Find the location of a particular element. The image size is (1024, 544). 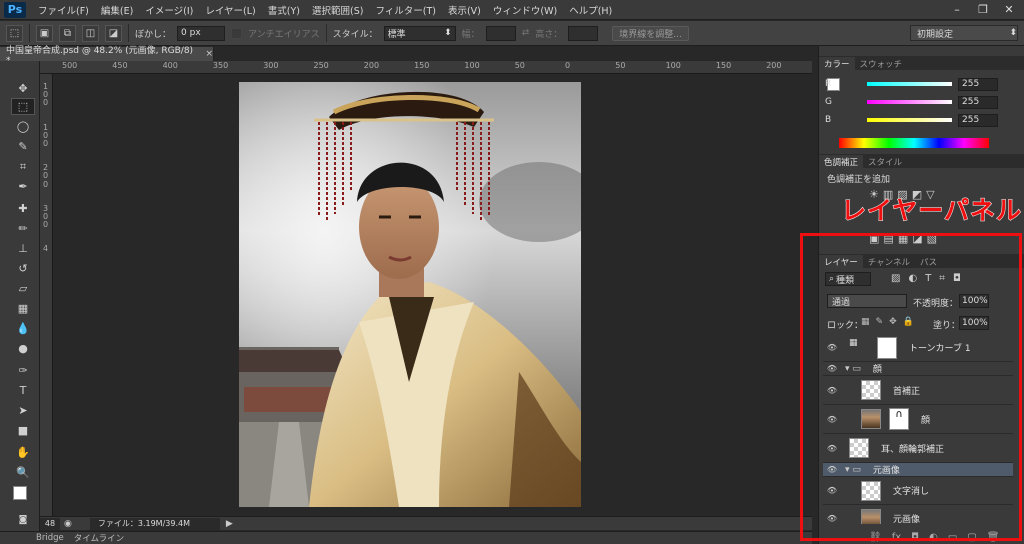

quick-selection-icon: ✎ is located at coordinates (23, 146).